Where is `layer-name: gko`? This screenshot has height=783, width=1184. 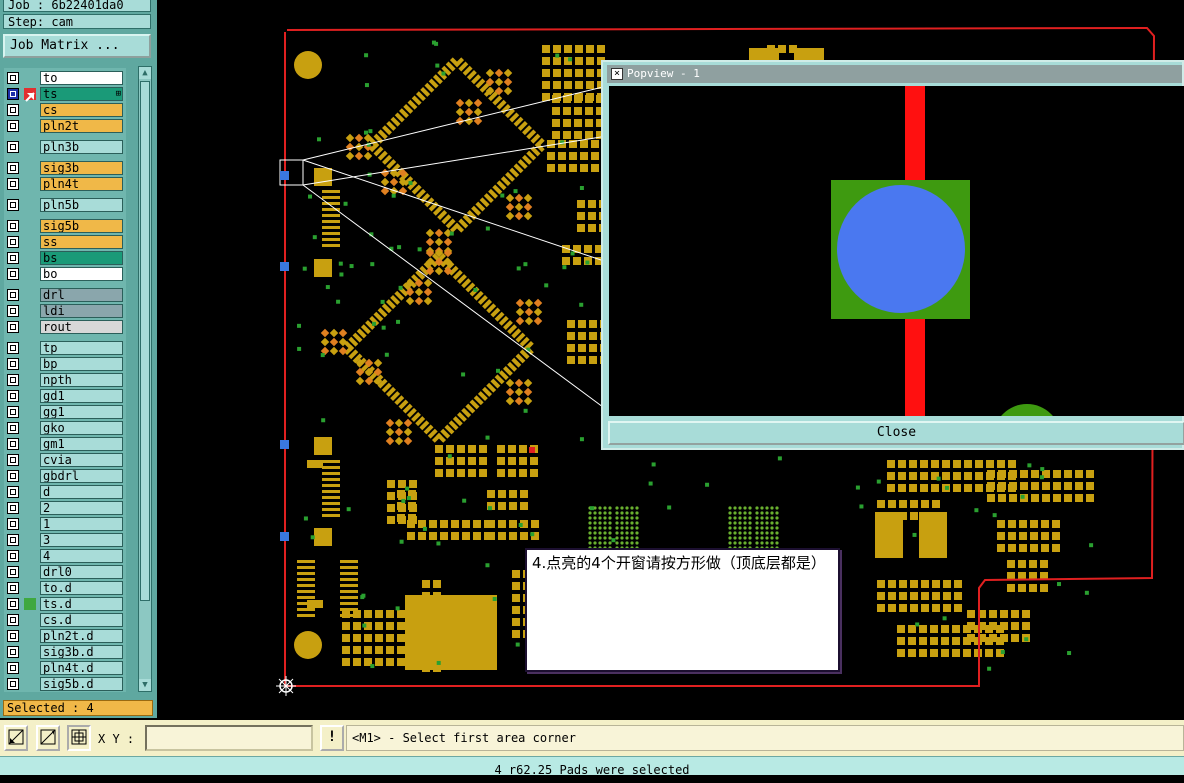
layer-name: gko is located at coordinates (81, 428).